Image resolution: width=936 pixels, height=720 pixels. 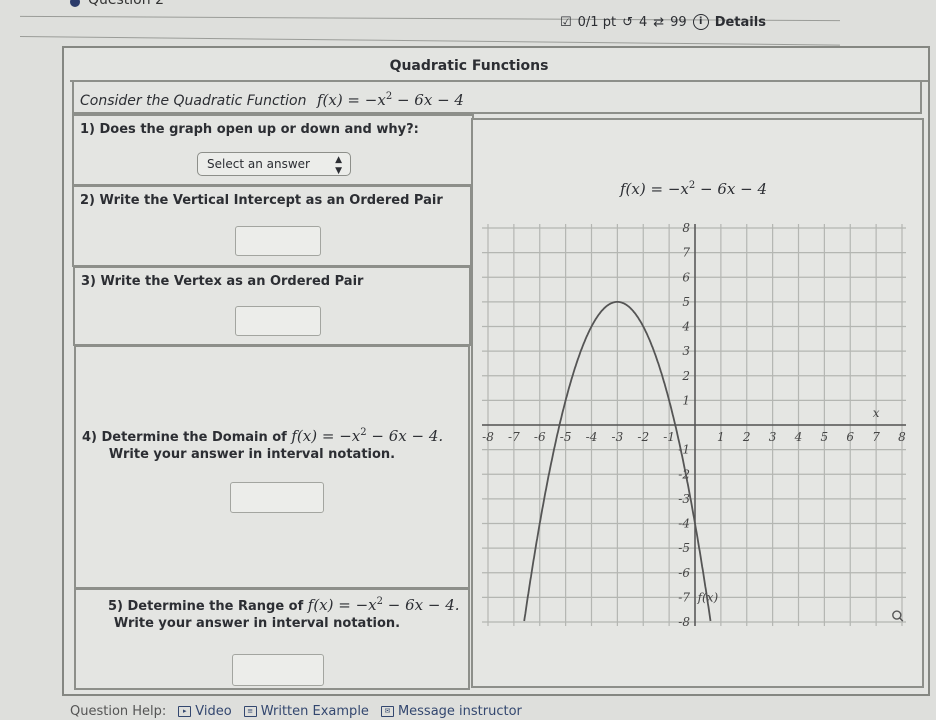 What do you see at coordinates (684, 499) in the screenshot?
I see `y-tick-label: -3` at bounding box center [684, 499].